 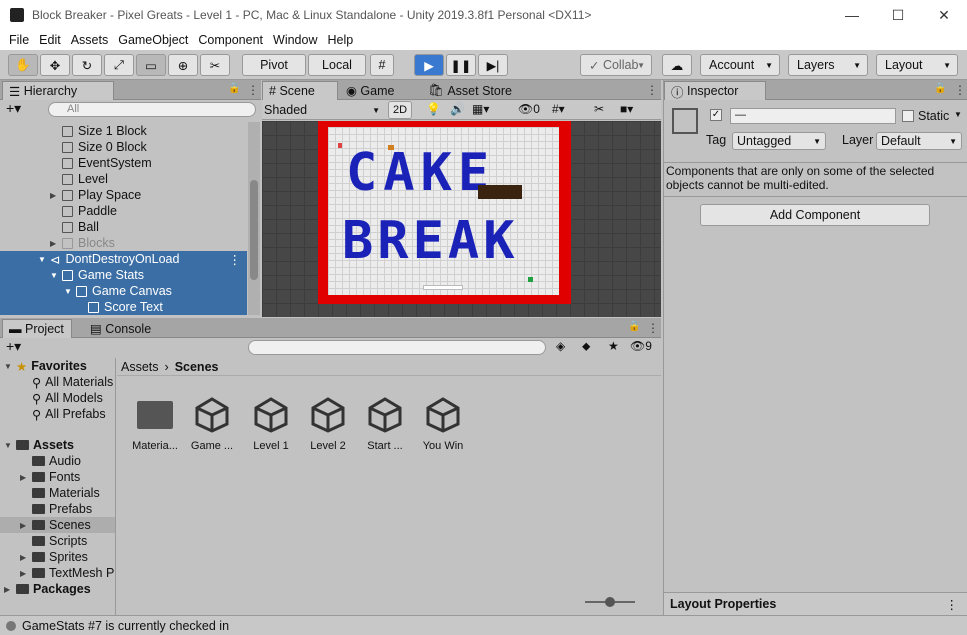 I want to click on play-button: ▶, so click(x=429, y=65).